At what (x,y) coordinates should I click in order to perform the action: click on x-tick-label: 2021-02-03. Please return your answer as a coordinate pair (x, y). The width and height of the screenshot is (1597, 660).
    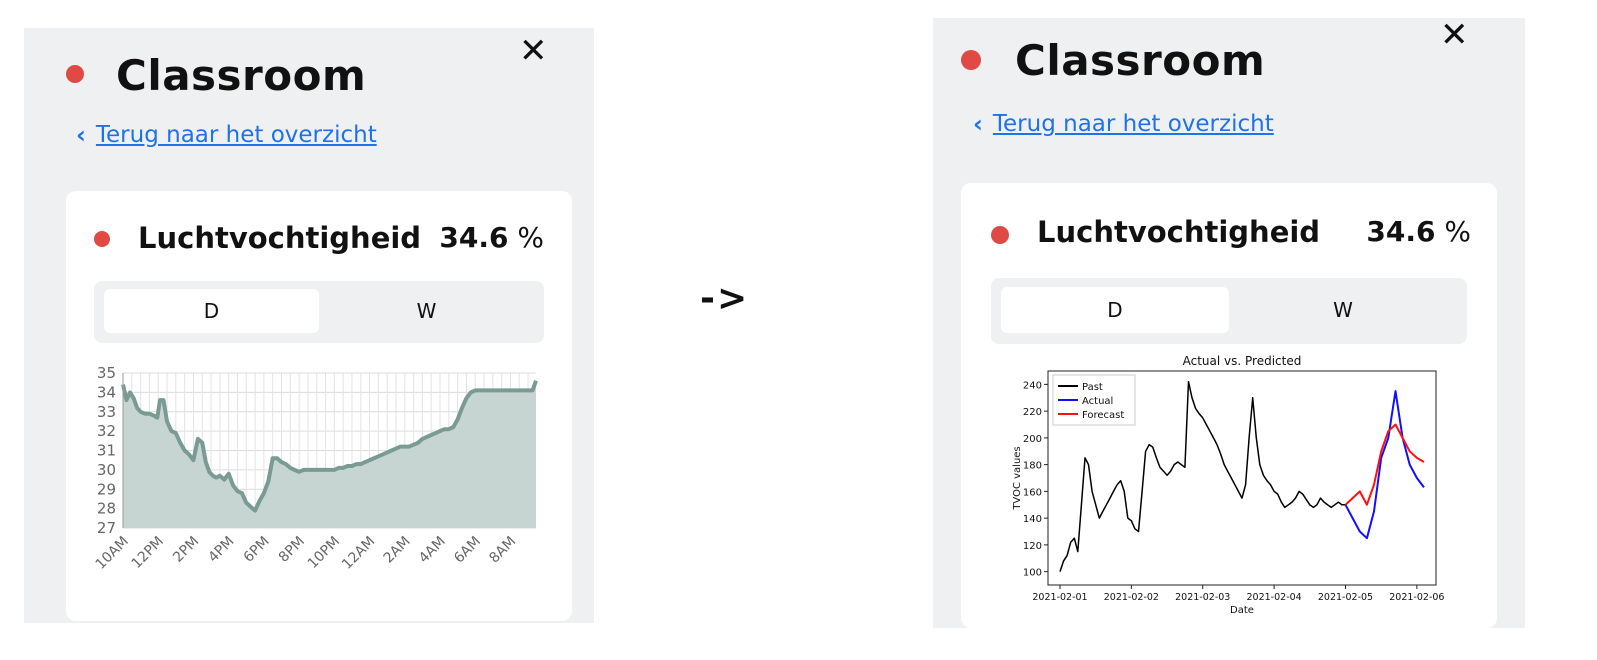
    Looking at the image, I should click on (1202, 597).